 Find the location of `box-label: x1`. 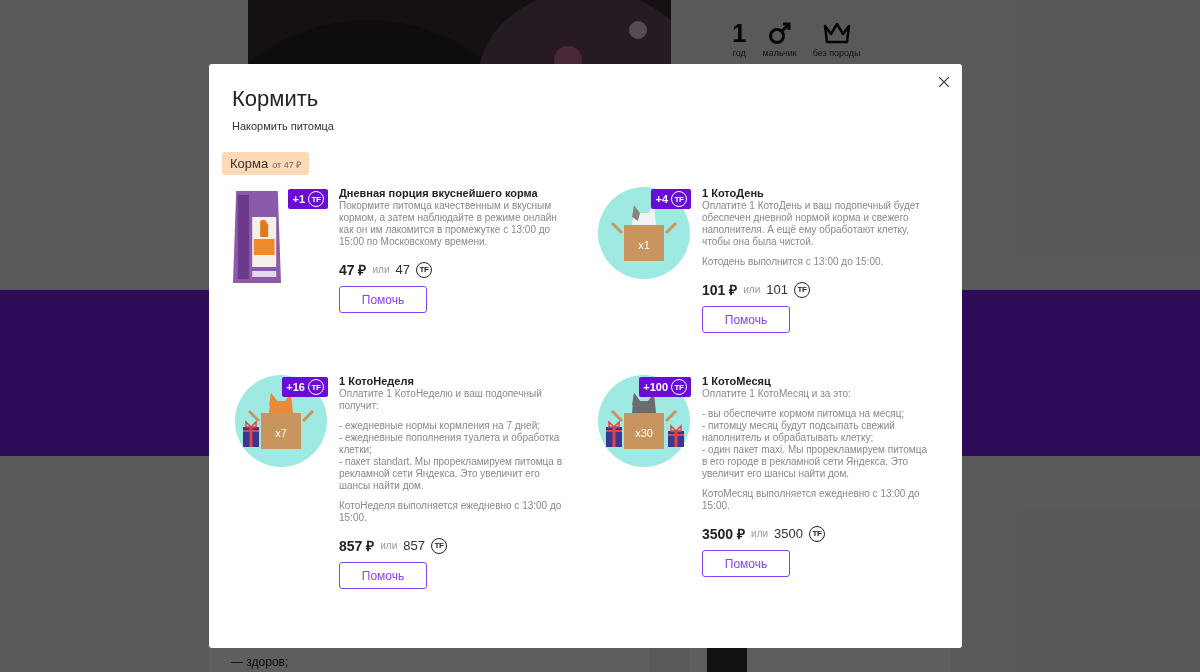

box-label: x1 is located at coordinates (643, 245).